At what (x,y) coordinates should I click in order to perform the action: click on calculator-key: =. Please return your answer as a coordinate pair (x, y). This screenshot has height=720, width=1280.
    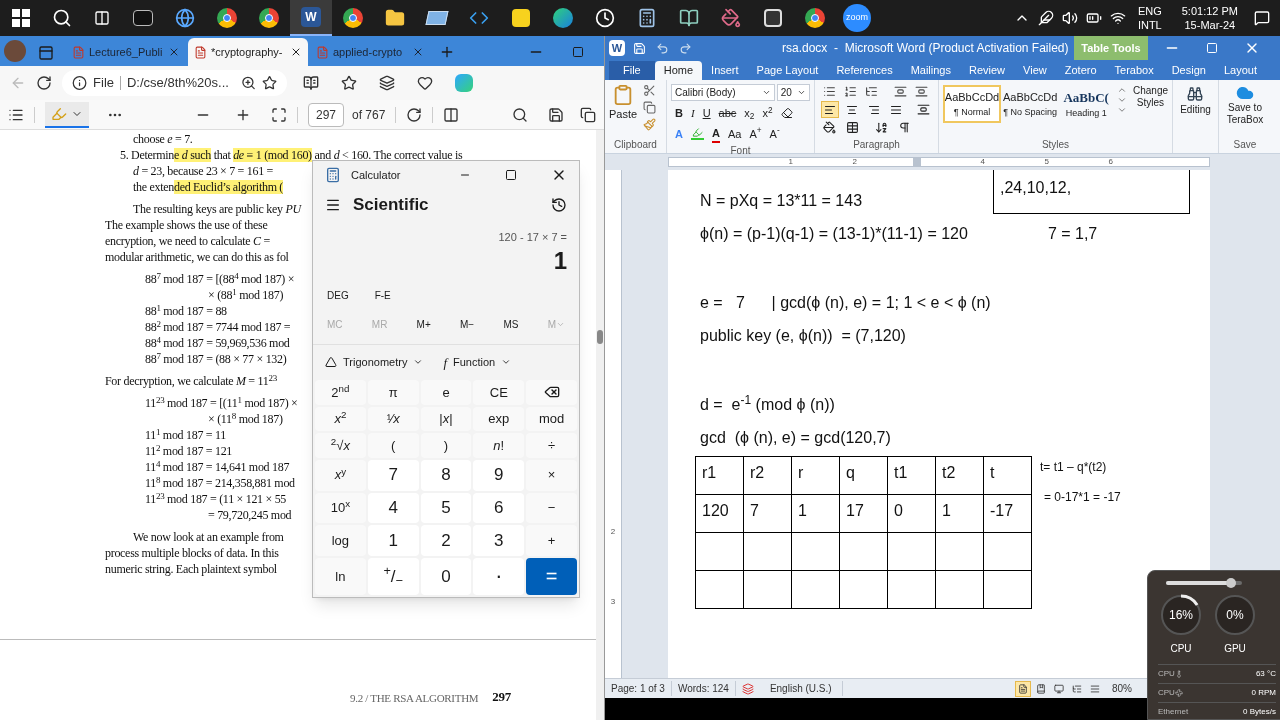
    Looking at the image, I should click on (551, 576).